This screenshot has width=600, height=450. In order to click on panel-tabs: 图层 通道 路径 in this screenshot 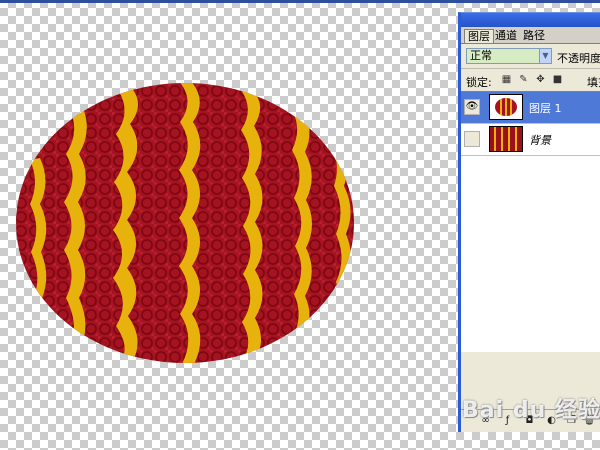, I will do `click(530, 35)`.